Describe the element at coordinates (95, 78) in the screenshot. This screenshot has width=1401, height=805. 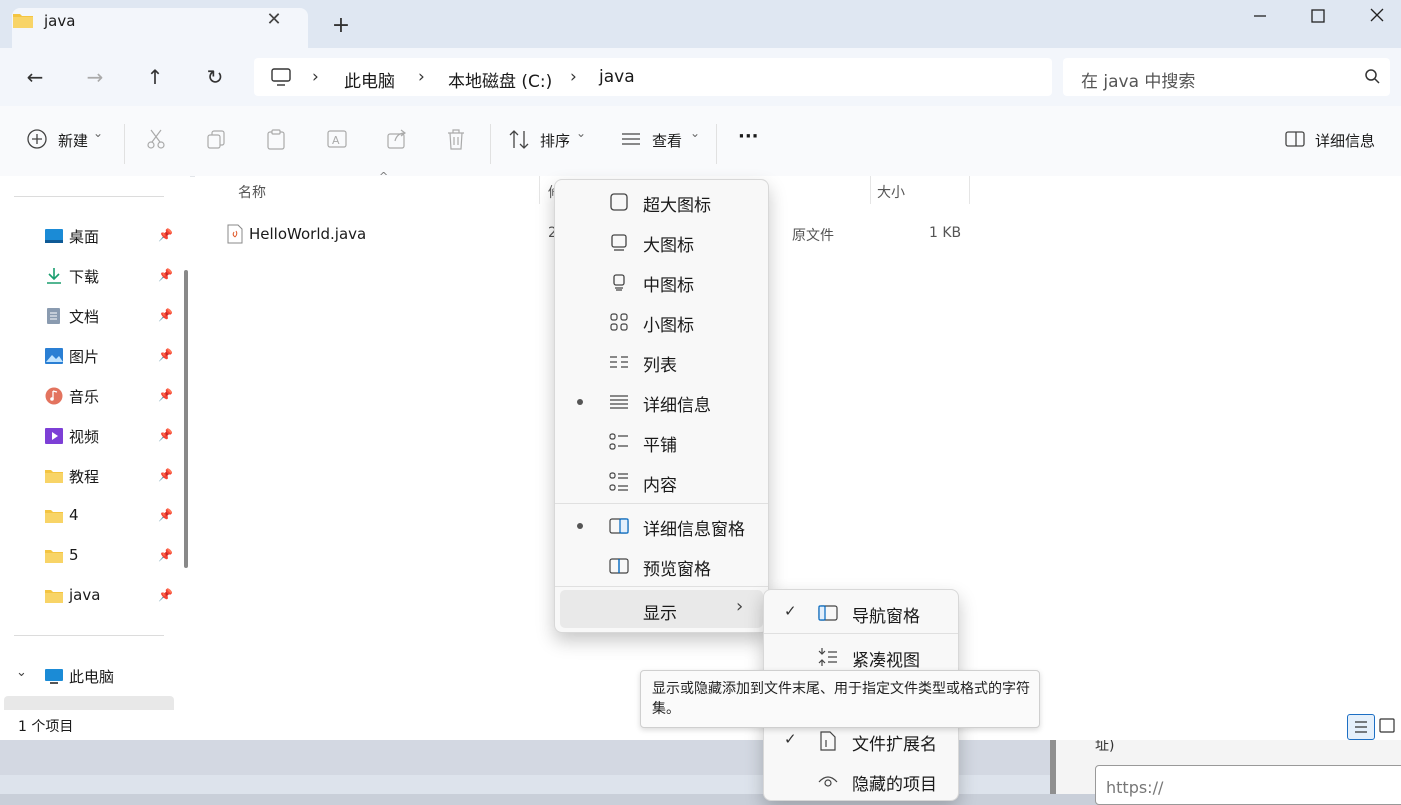
I see `forward-icon: →` at that location.